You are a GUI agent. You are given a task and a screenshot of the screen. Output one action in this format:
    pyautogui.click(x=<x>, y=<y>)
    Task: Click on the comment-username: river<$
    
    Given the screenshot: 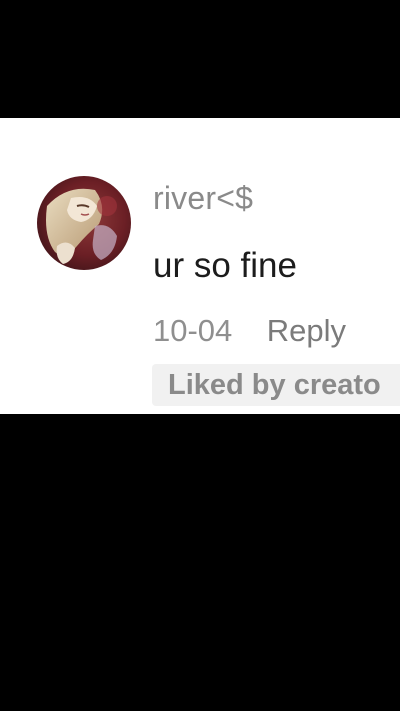 What is the action you would take?
    pyautogui.click(x=203, y=198)
    